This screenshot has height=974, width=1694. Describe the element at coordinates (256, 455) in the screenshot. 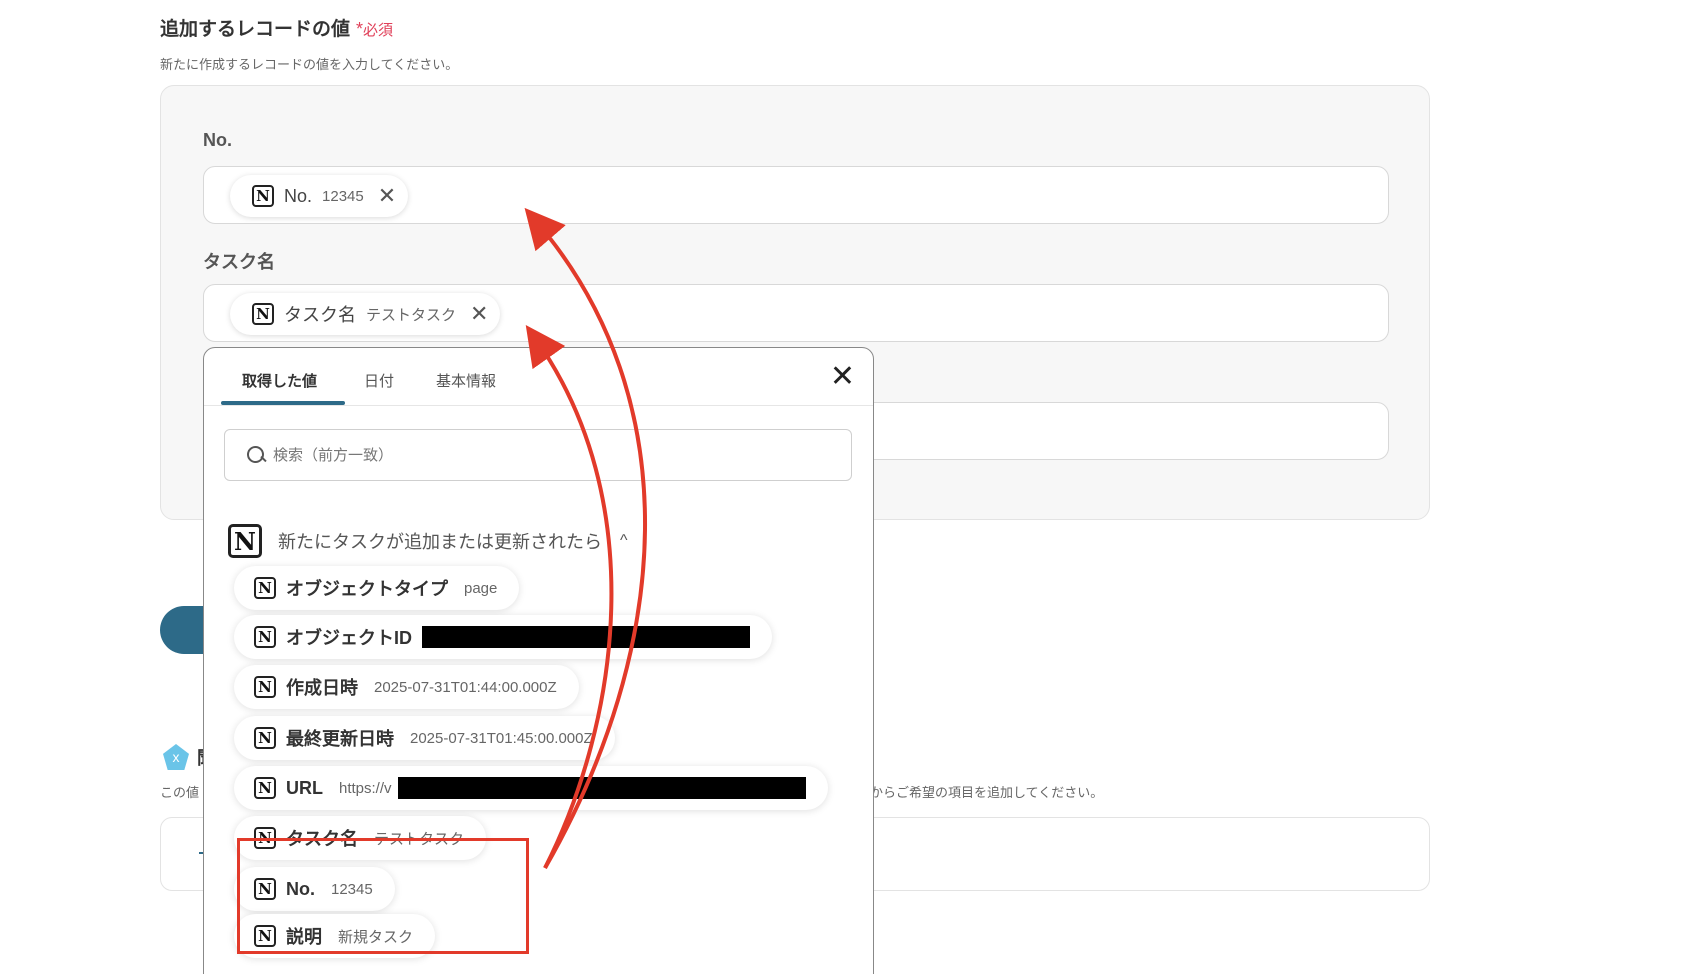

I see `search-icon` at that location.